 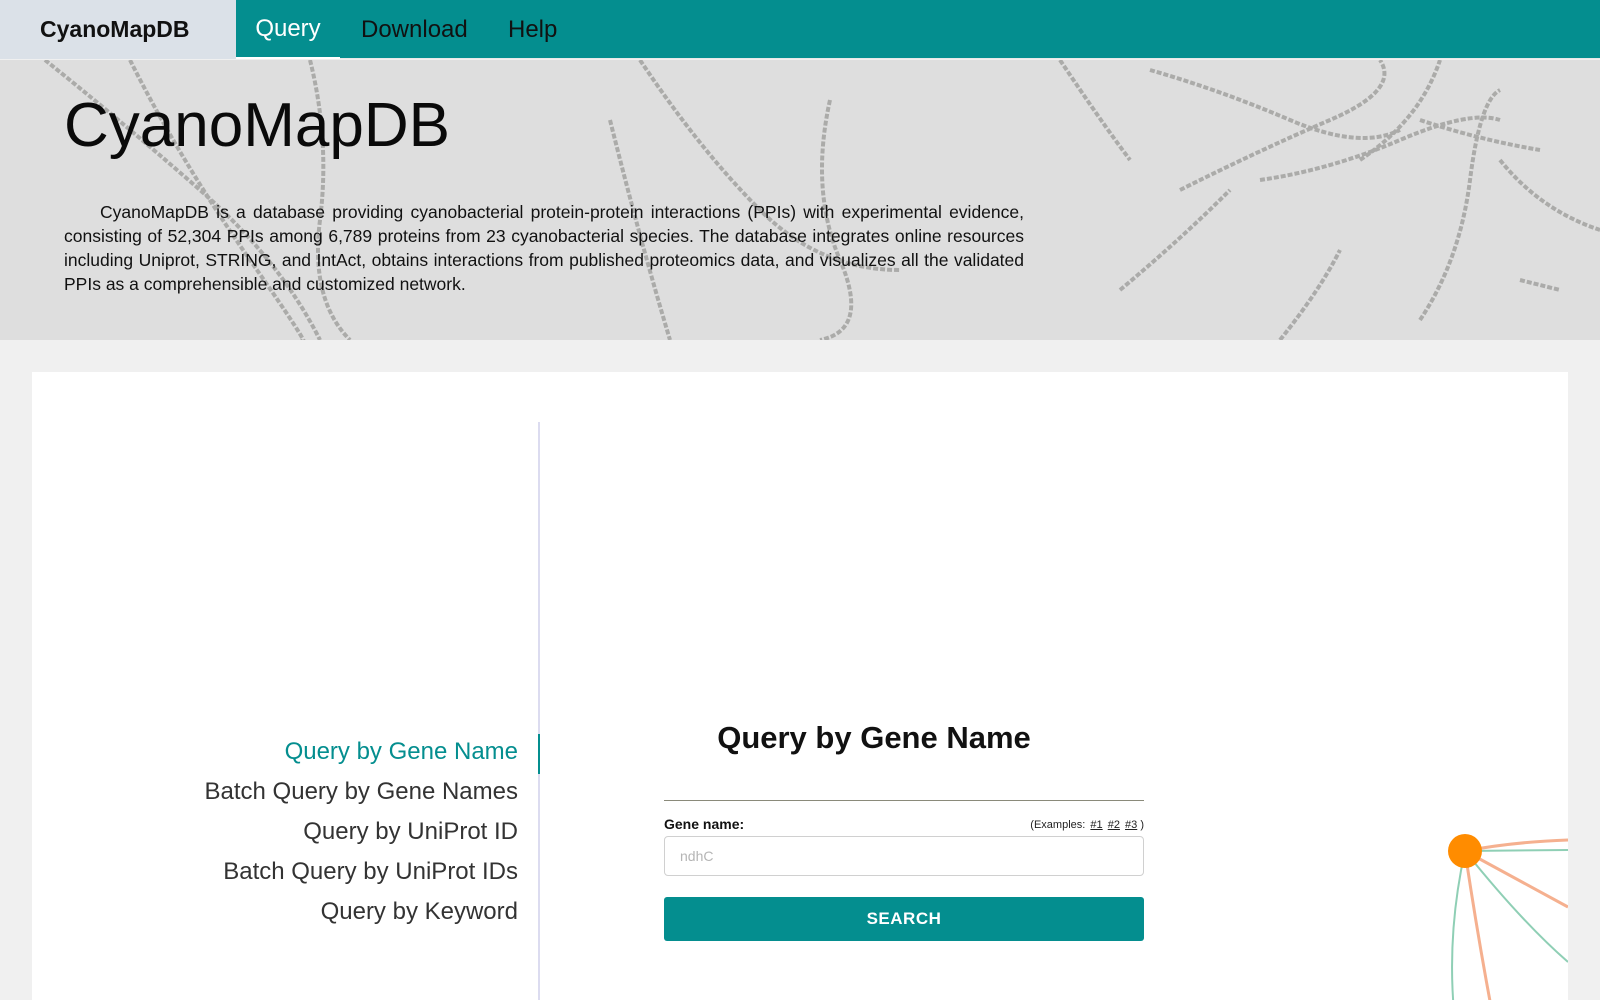 What do you see at coordinates (539, 754) in the screenshot?
I see `sidenav-active-indicator` at bounding box center [539, 754].